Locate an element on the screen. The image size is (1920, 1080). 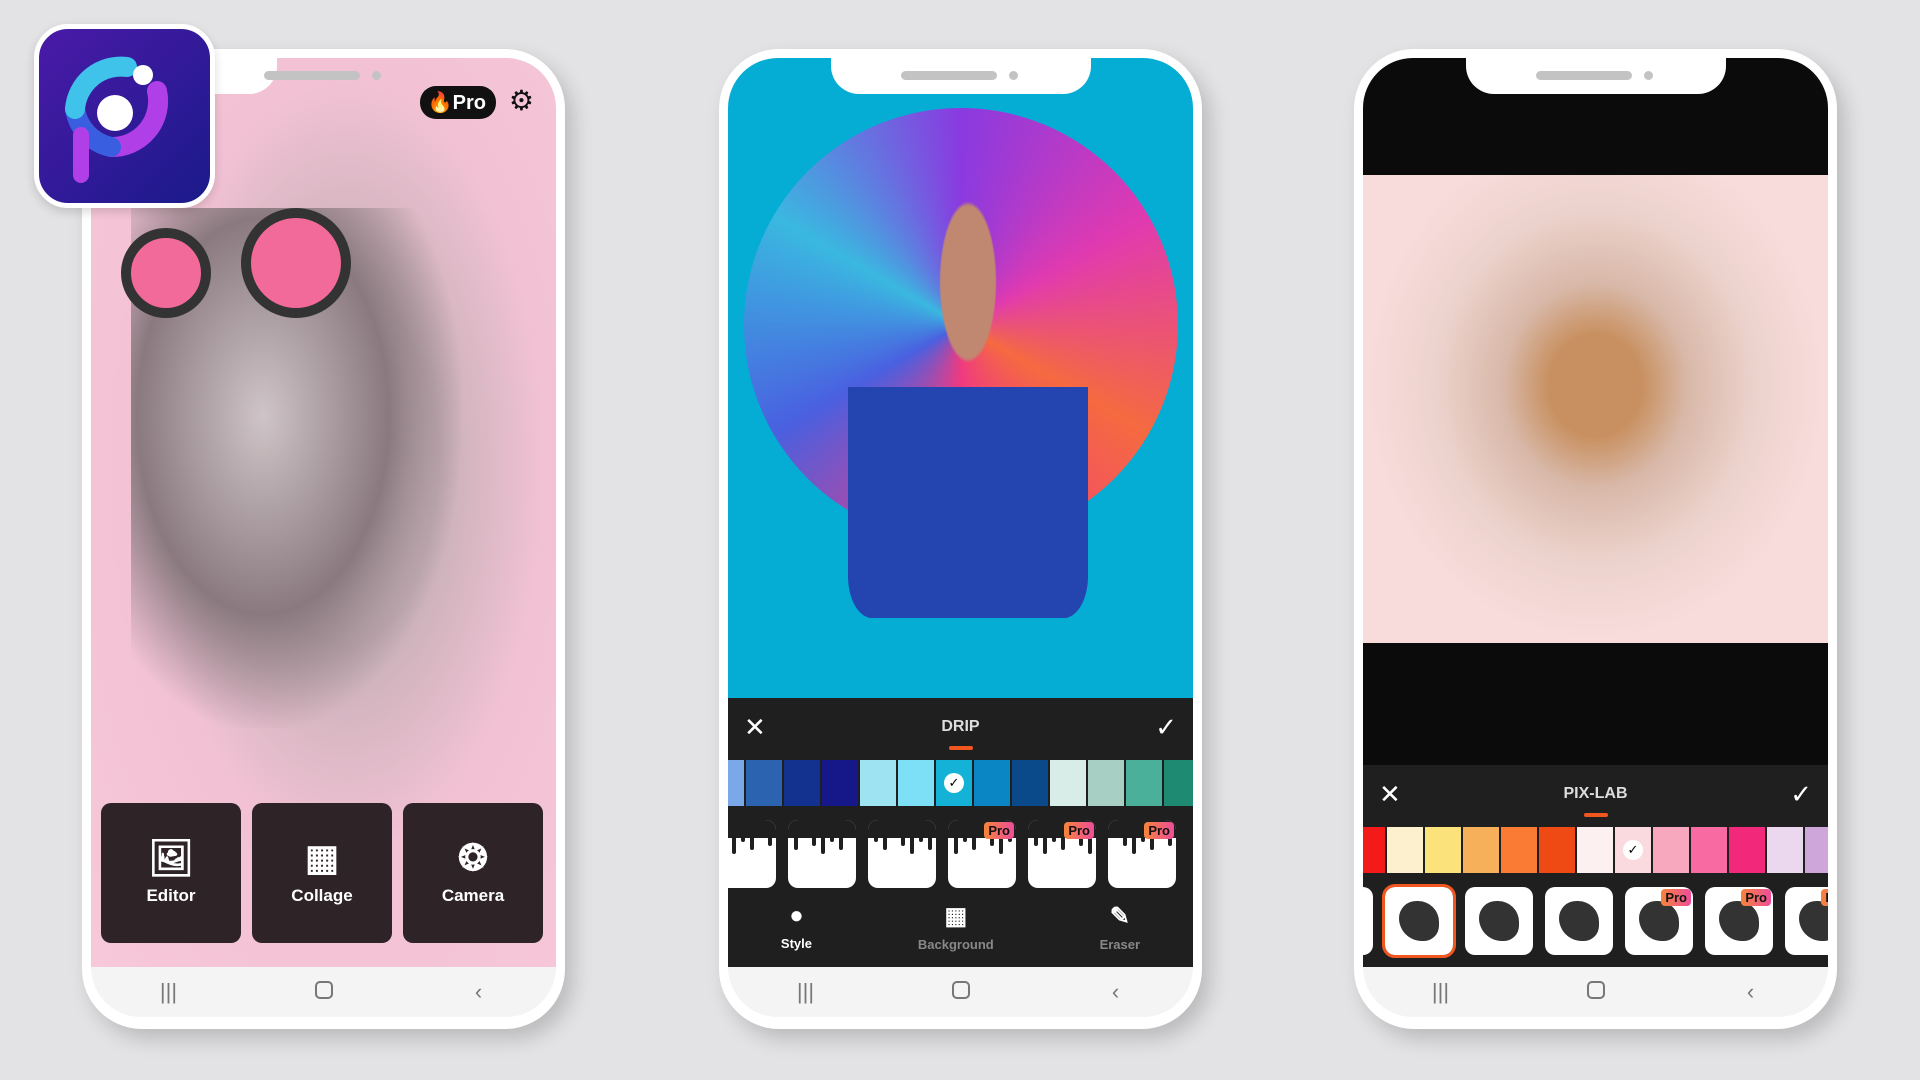
camera-button: ❂ Camera is located at coordinates (473, 873).